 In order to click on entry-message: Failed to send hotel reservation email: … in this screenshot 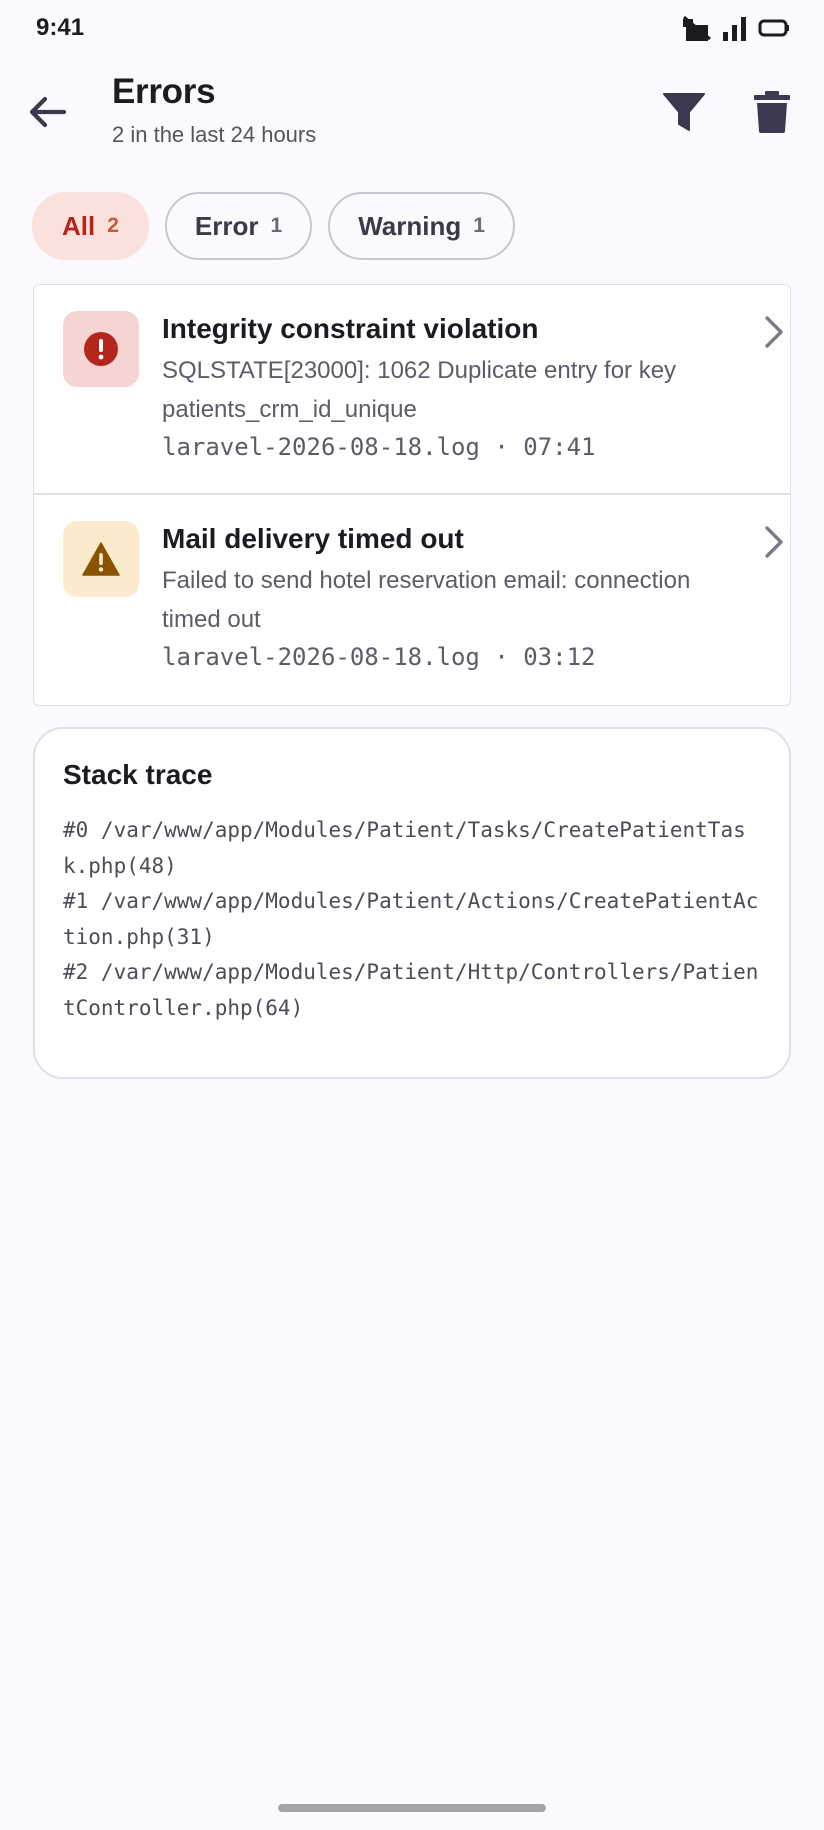, I will do `click(426, 600)`.